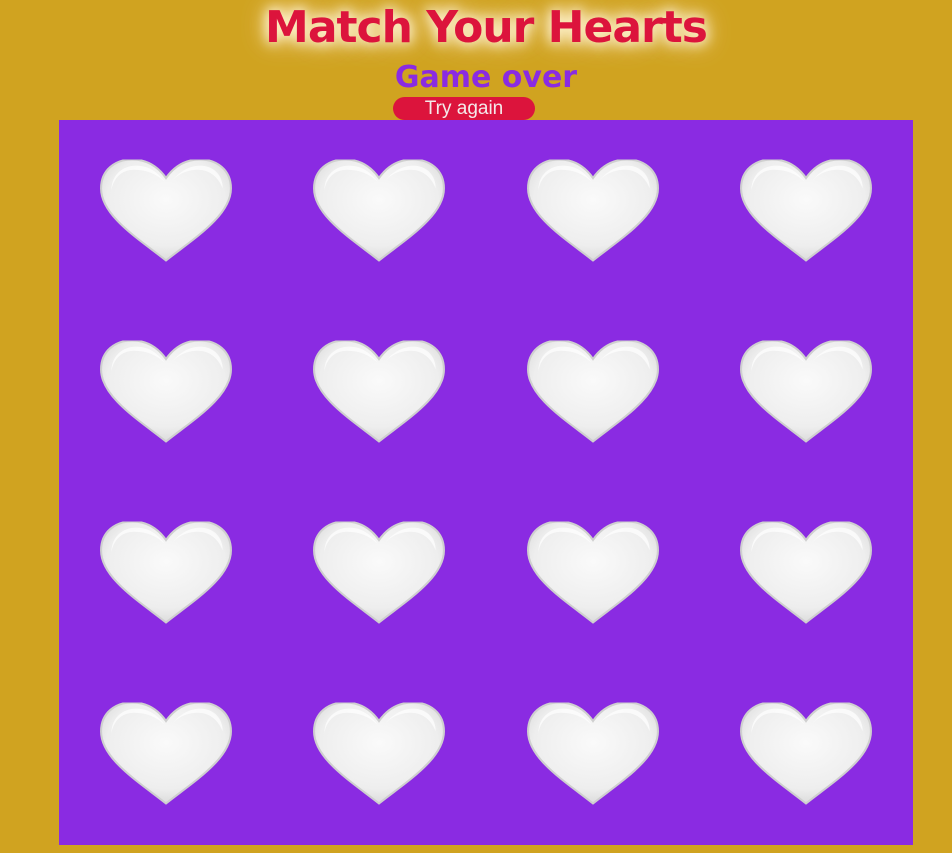  Describe the element at coordinates (486, 27) in the screenshot. I see `game-title: Match Your Hearts` at that location.